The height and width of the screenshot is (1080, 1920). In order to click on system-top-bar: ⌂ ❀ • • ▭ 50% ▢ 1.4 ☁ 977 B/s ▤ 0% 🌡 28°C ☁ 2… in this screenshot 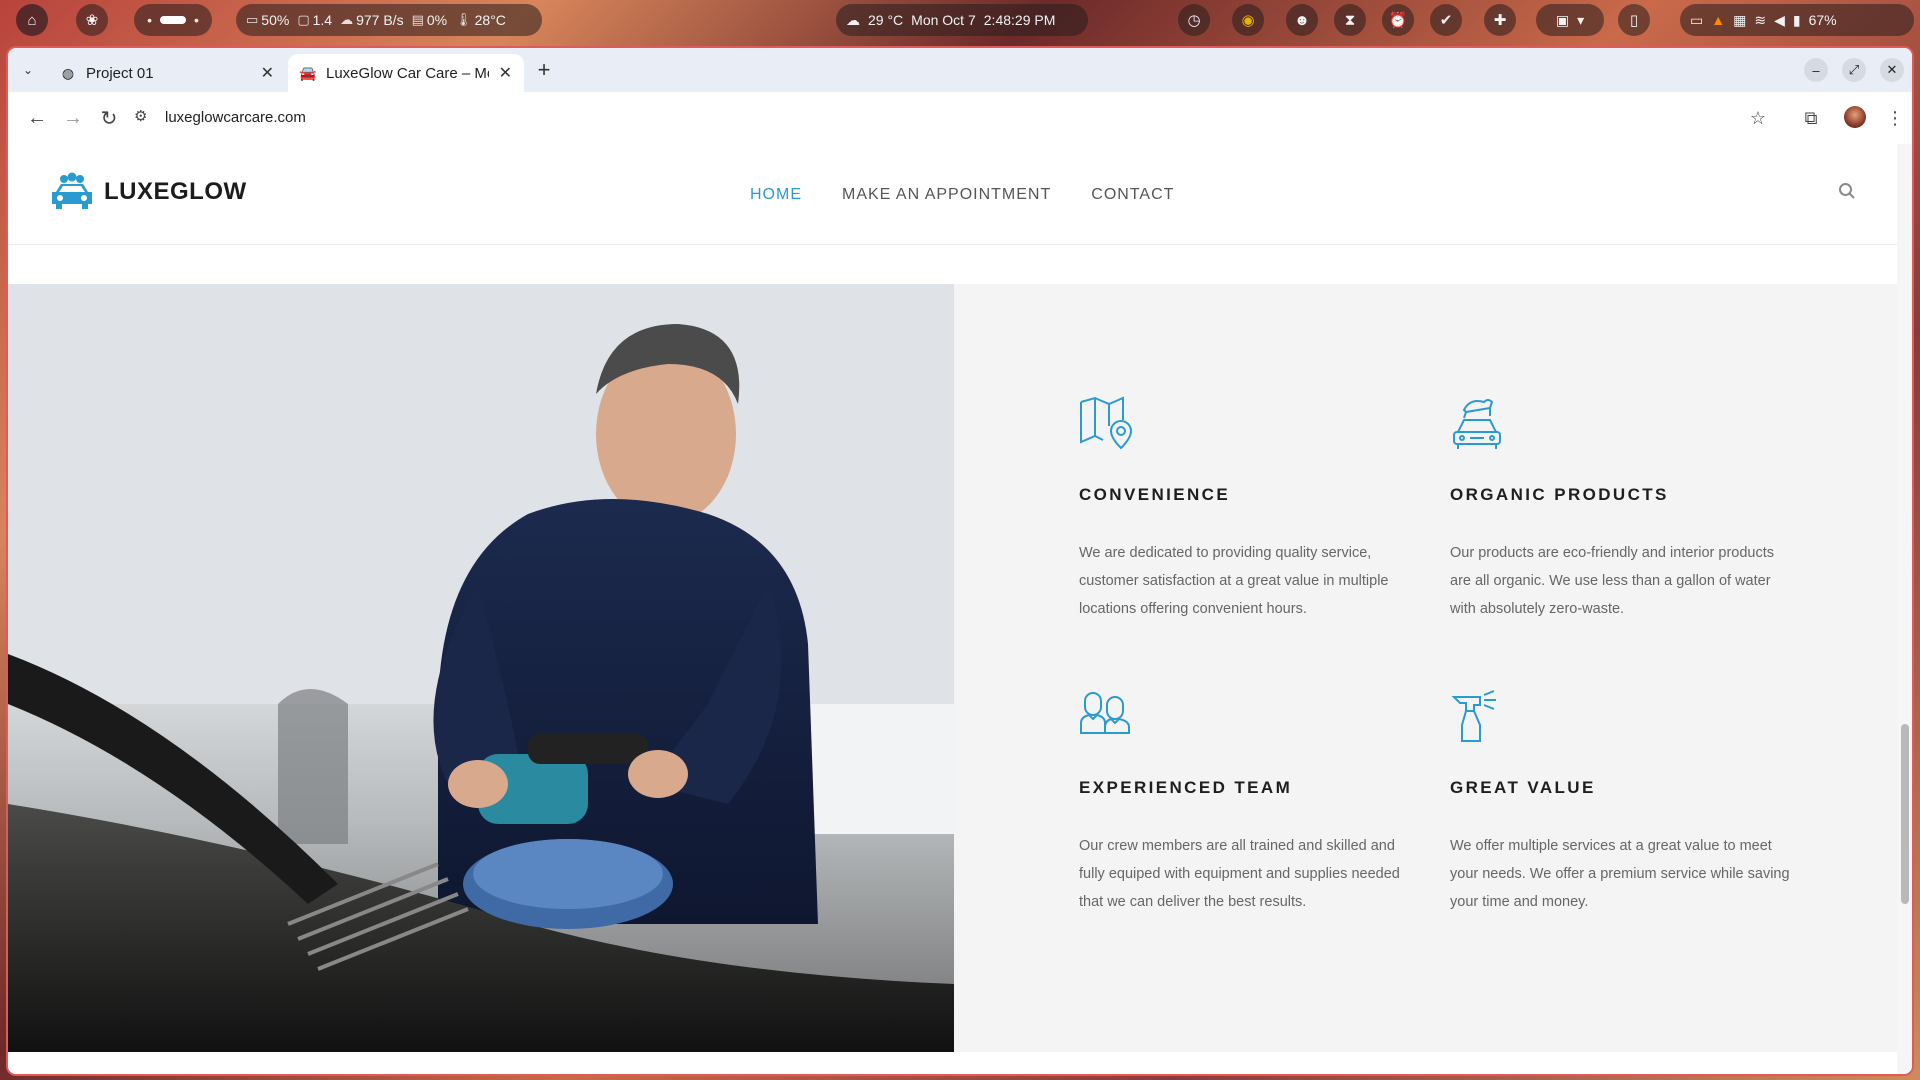, I will do `click(960, 21)`.